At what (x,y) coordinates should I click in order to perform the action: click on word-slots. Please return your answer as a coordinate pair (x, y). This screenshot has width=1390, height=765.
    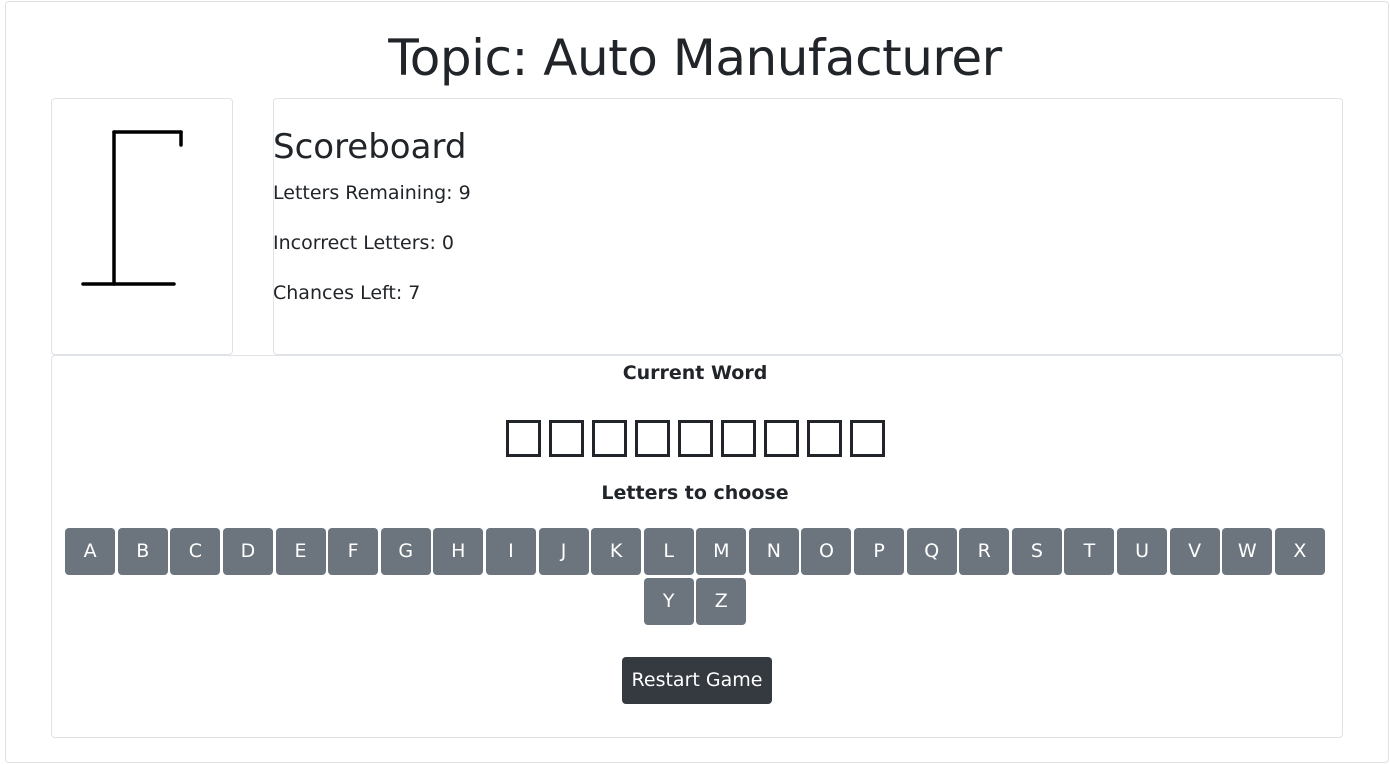
    Looking at the image, I should click on (695, 439).